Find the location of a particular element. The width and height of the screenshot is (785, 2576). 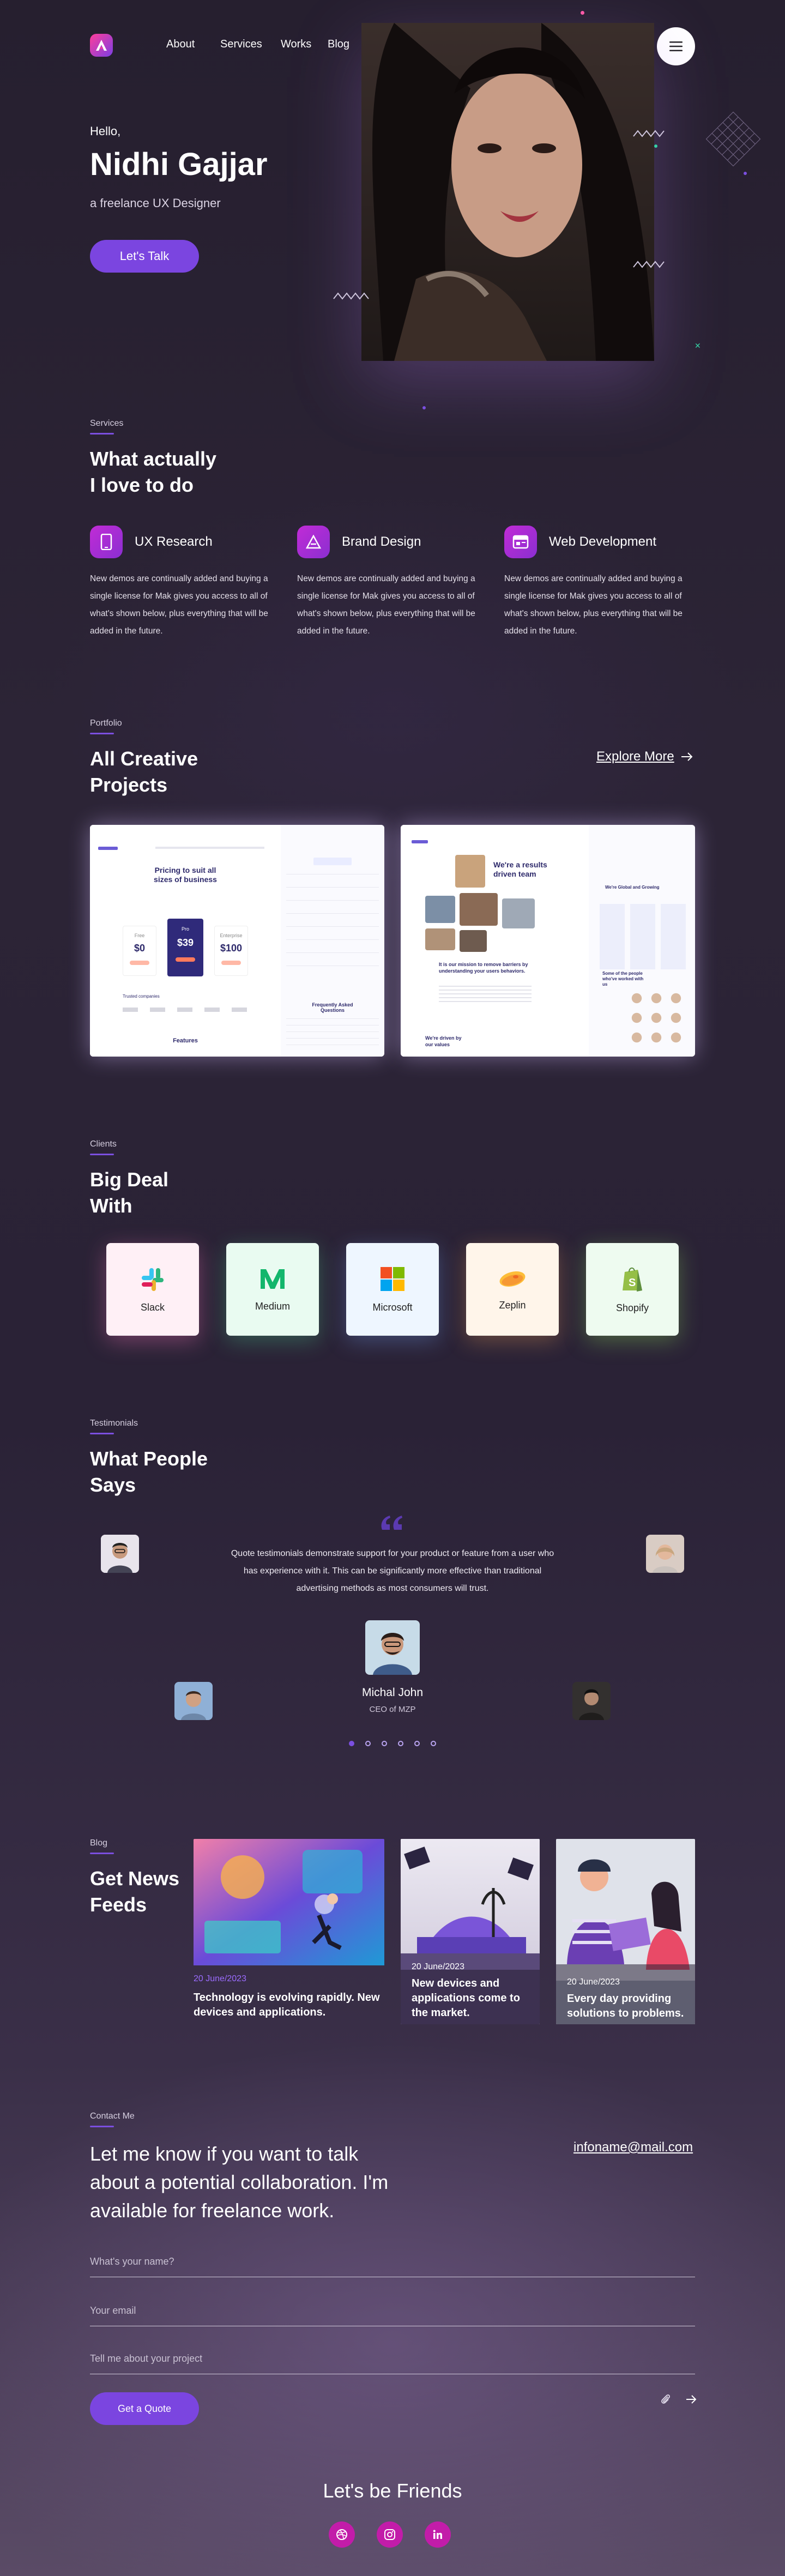

client-name: Slack is located at coordinates (152, 1307).